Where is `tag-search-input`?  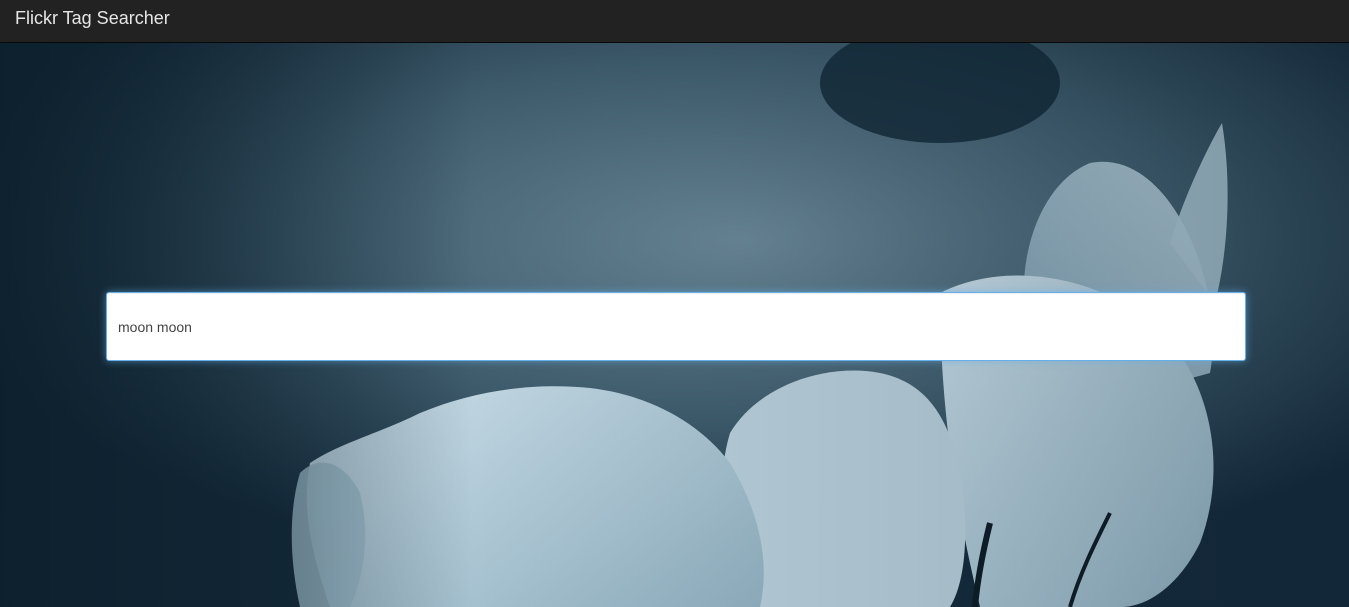 tag-search-input is located at coordinates (676, 326).